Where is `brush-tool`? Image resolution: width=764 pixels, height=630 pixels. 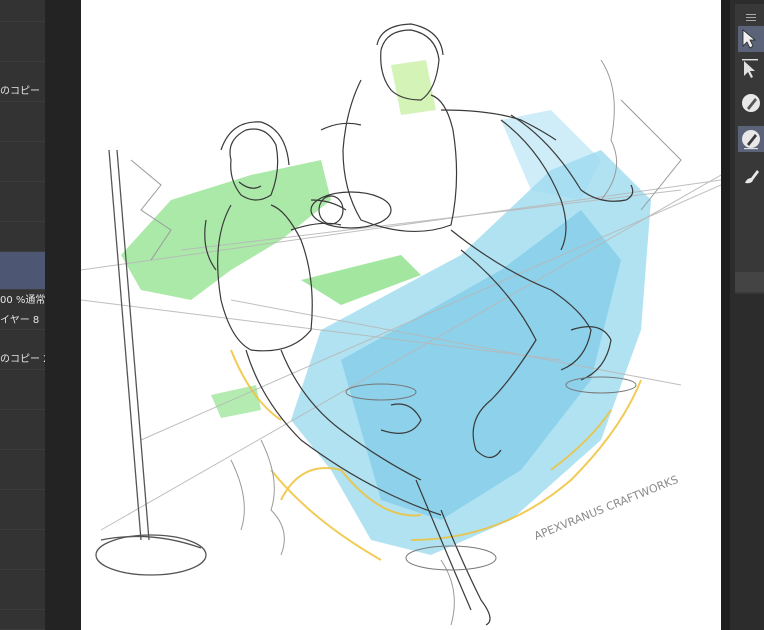 brush-tool is located at coordinates (751, 177).